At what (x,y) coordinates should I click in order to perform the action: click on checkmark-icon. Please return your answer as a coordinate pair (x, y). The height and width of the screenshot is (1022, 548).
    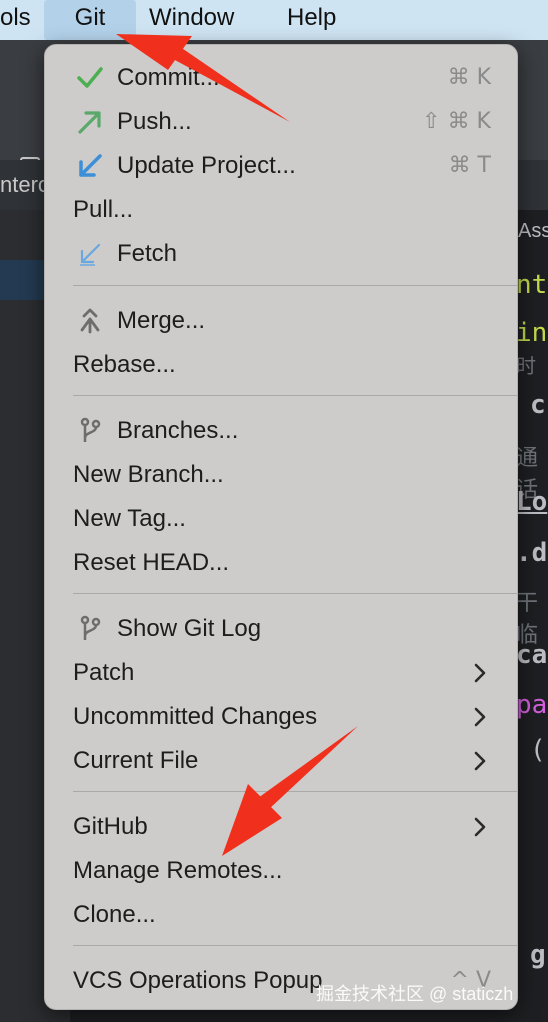
    Looking at the image, I should click on (90, 77).